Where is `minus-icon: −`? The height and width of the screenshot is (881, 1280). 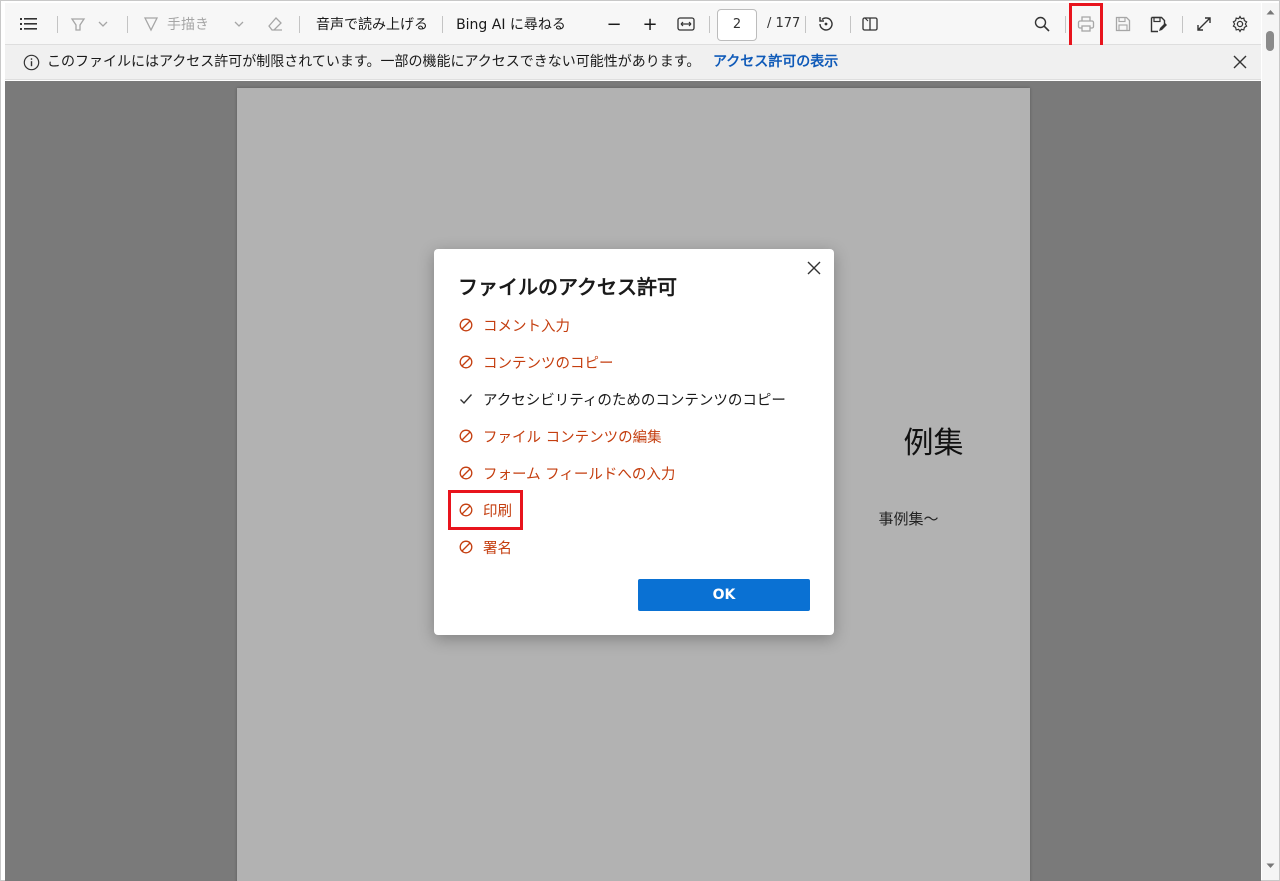
minus-icon: − is located at coordinates (614, 24).